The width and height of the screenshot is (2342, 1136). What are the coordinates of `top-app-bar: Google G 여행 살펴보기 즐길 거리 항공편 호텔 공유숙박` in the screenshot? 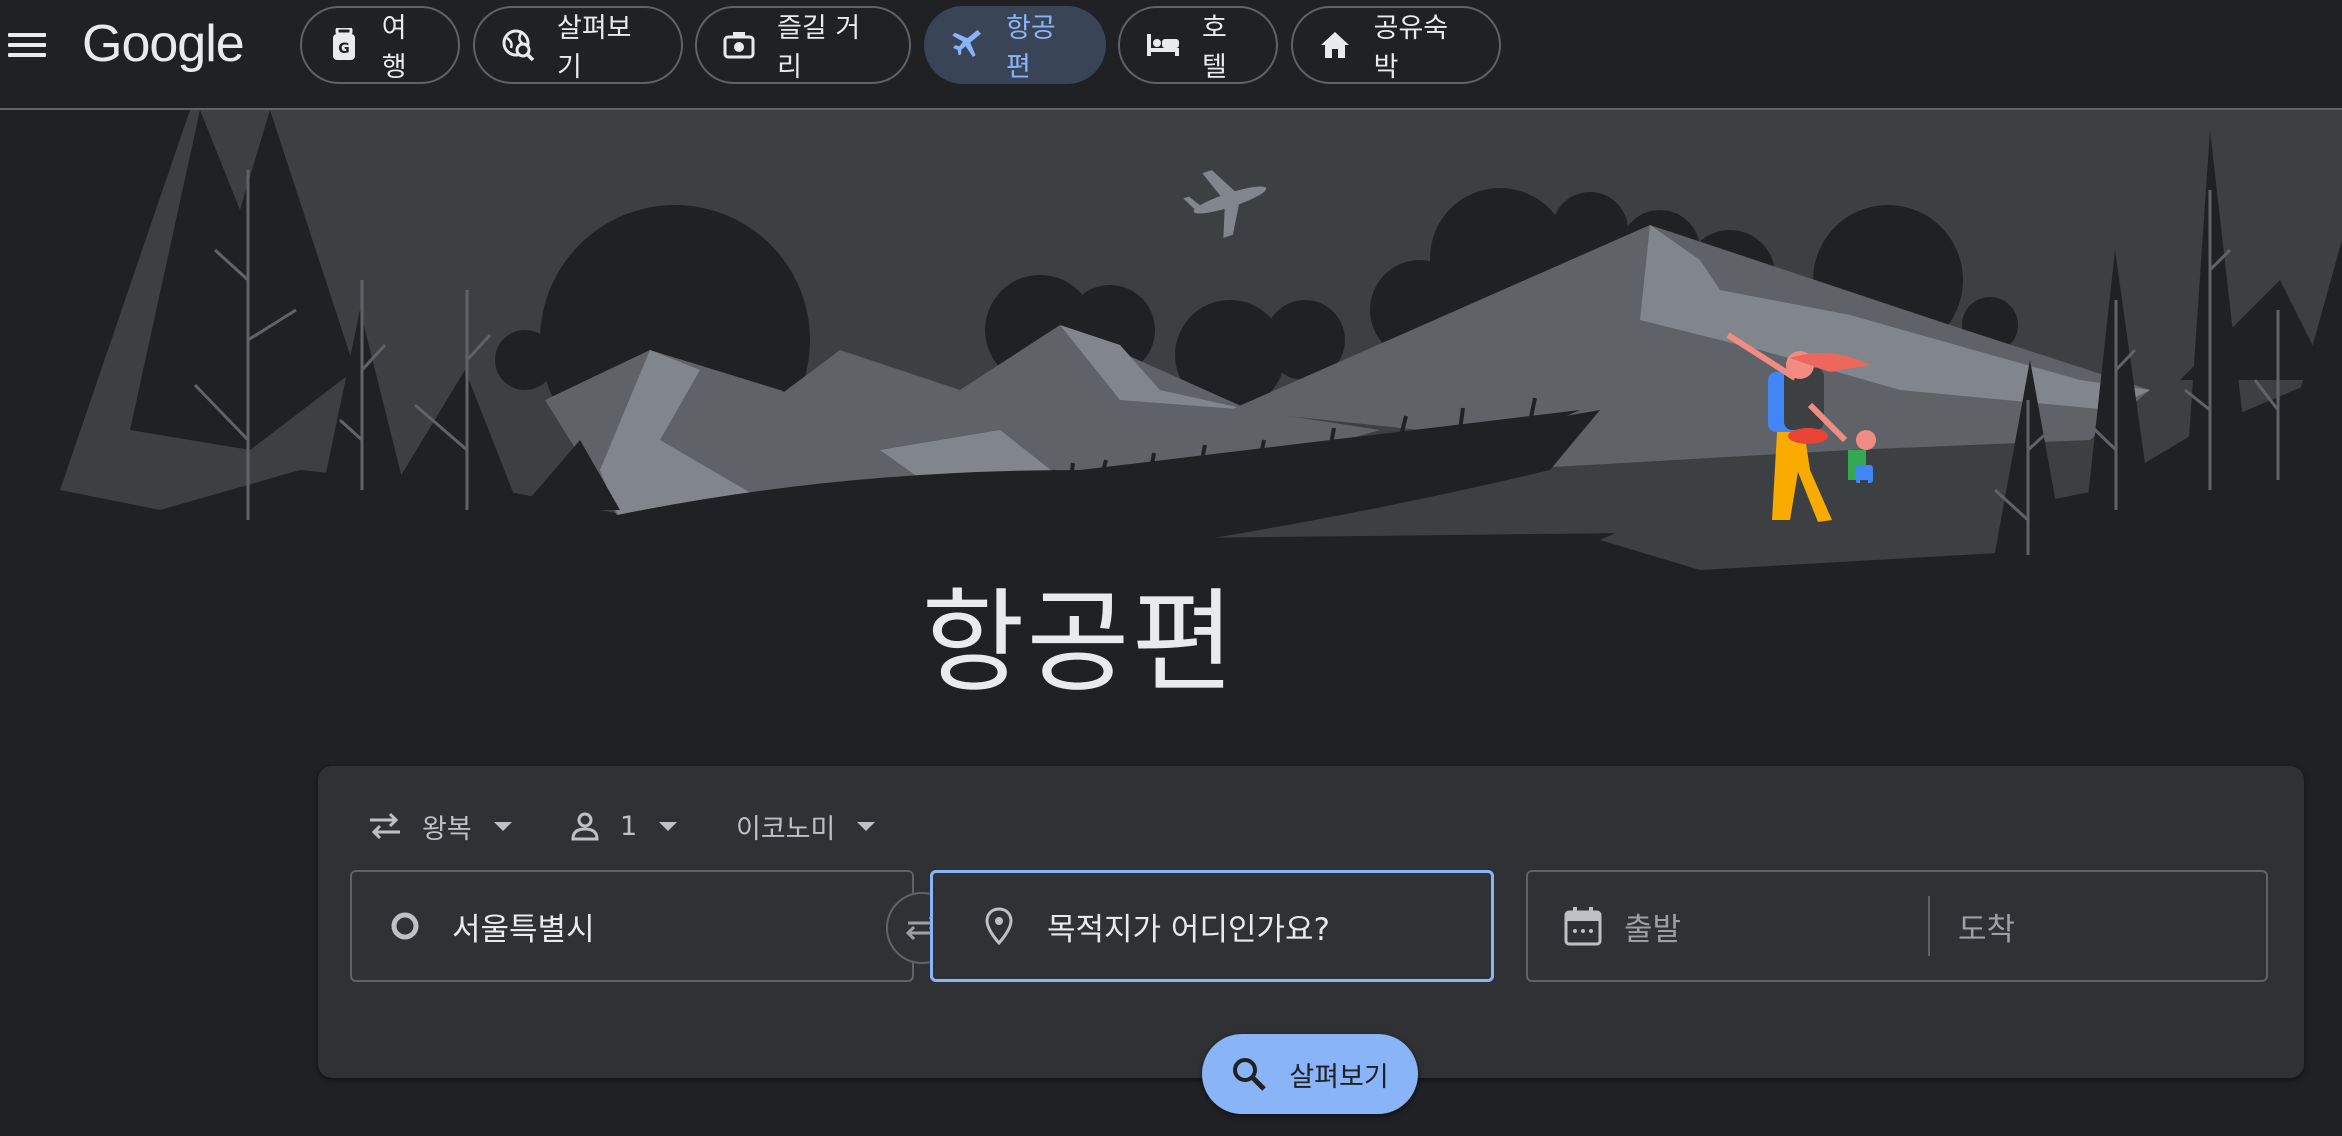 It's located at (1171, 55).